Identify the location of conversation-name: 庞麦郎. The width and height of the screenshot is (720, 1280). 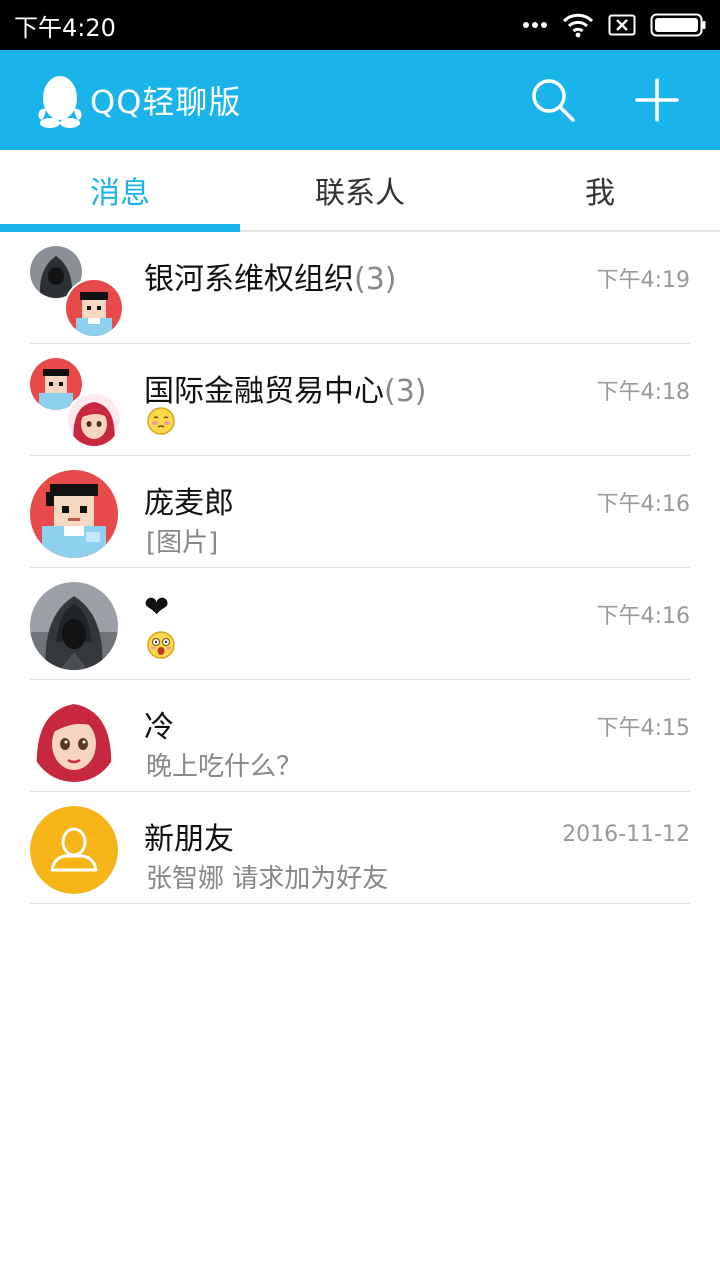
(189, 500).